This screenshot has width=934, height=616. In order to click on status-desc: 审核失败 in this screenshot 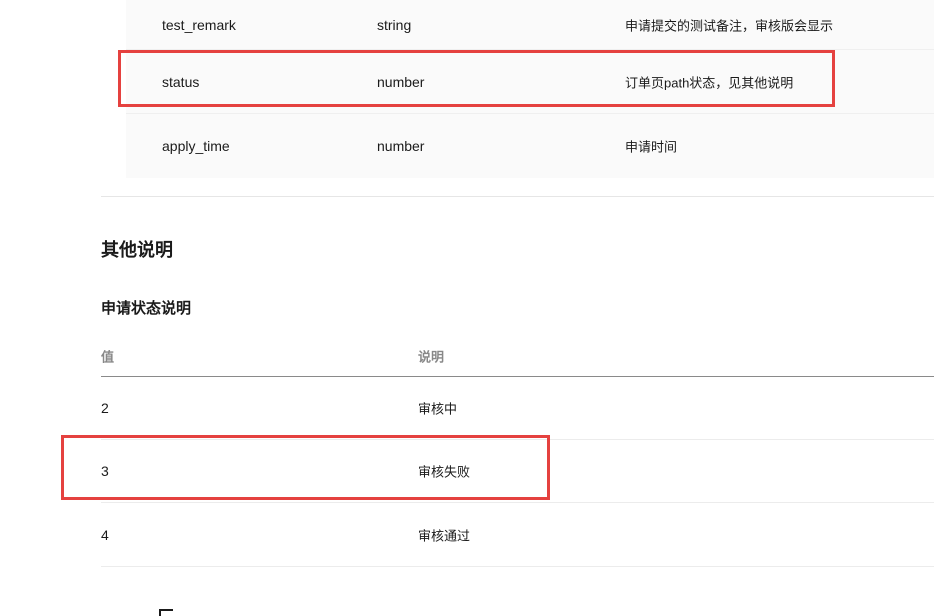, I will do `click(444, 472)`.